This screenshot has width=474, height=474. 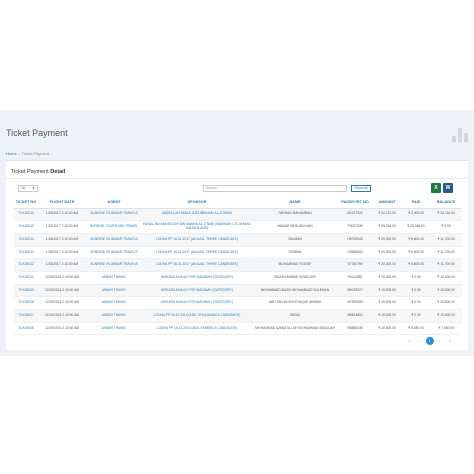 I want to click on cell-balance: ₹ 0.00, so click(x=446, y=227).